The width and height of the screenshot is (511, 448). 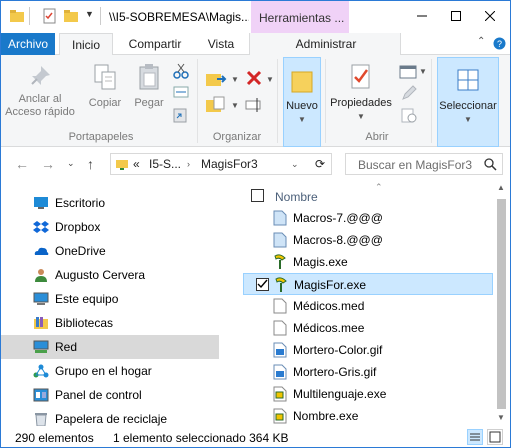 What do you see at coordinates (368, 416) in the screenshot?
I see `list-item: Nombre.exe` at bounding box center [368, 416].